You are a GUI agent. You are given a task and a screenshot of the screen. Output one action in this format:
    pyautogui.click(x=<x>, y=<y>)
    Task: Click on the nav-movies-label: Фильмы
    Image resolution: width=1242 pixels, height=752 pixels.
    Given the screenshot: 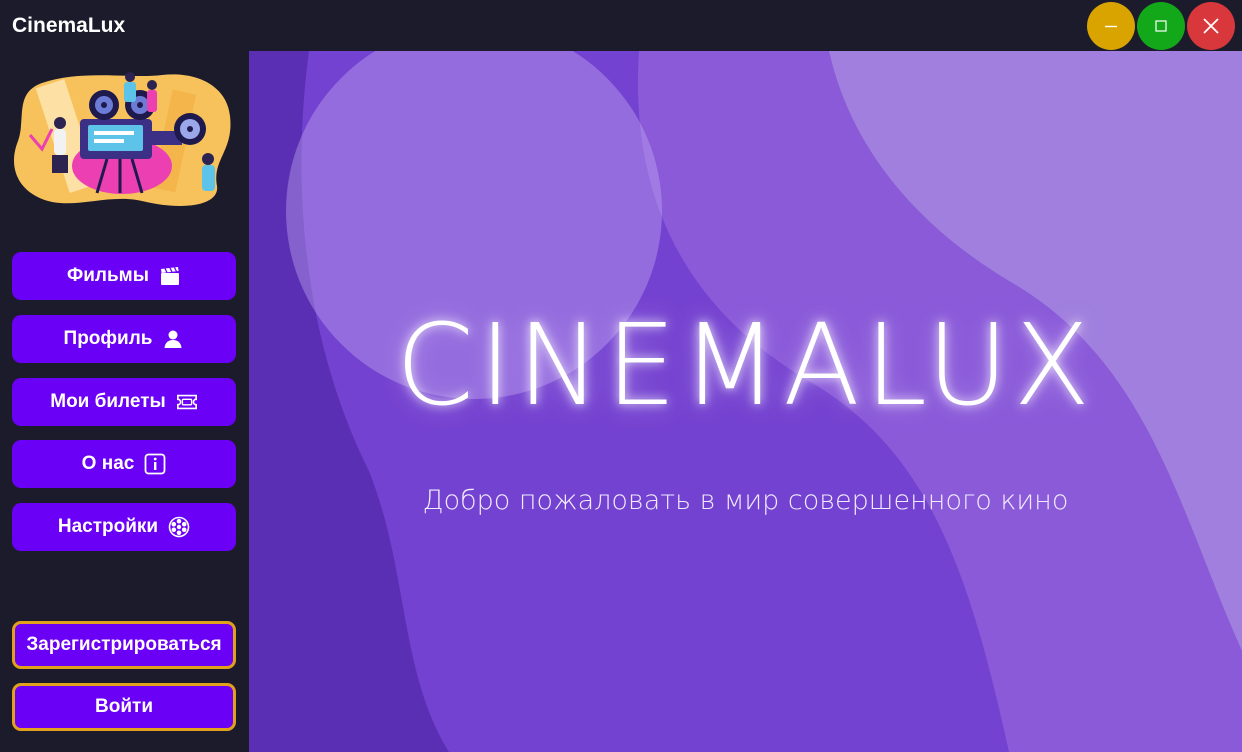 What is the action you would take?
    pyautogui.click(x=108, y=275)
    